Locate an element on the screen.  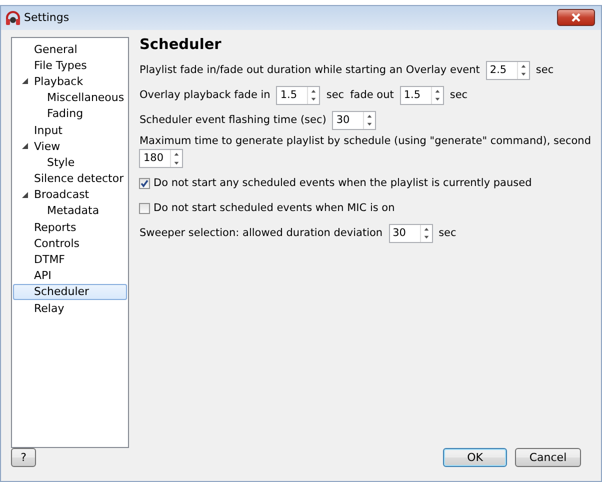
field-label: Sweeper selection: allowed duration deviation is located at coordinates (261, 233).